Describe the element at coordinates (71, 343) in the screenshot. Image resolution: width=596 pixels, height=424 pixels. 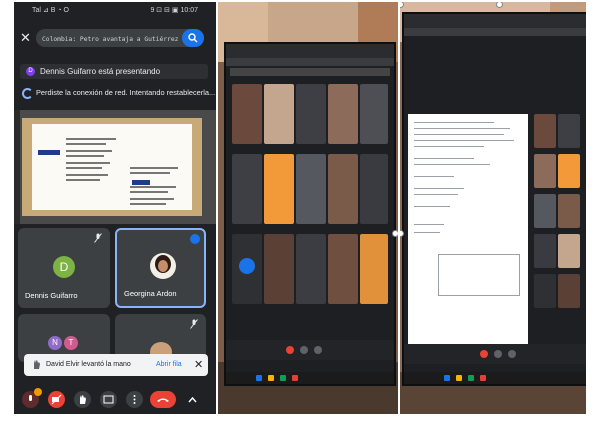
I see `avatar: T` at that location.